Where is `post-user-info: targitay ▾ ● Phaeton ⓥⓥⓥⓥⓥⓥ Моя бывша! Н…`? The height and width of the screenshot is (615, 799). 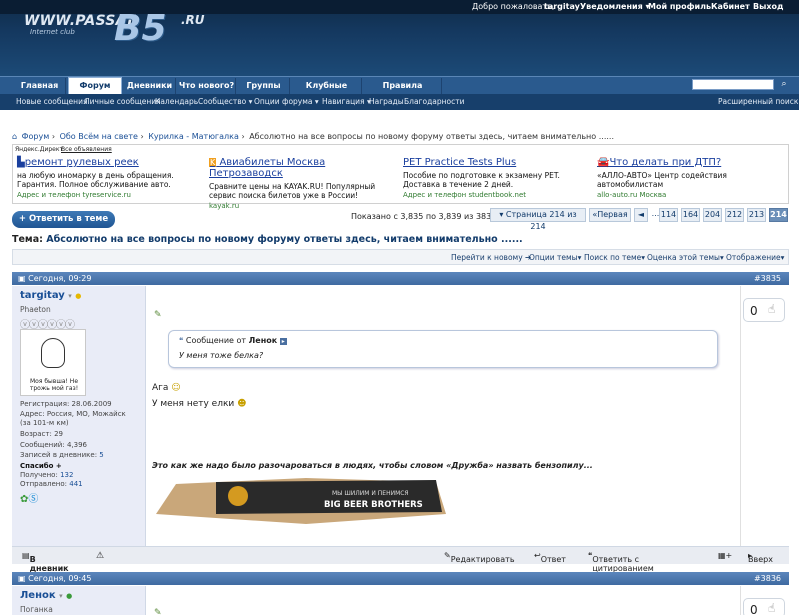 post-user-info: targitay ▾ ● Phaeton ⓥⓥⓥⓥⓥⓥ Моя бывша! Н… is located at coordinates (79, 416).